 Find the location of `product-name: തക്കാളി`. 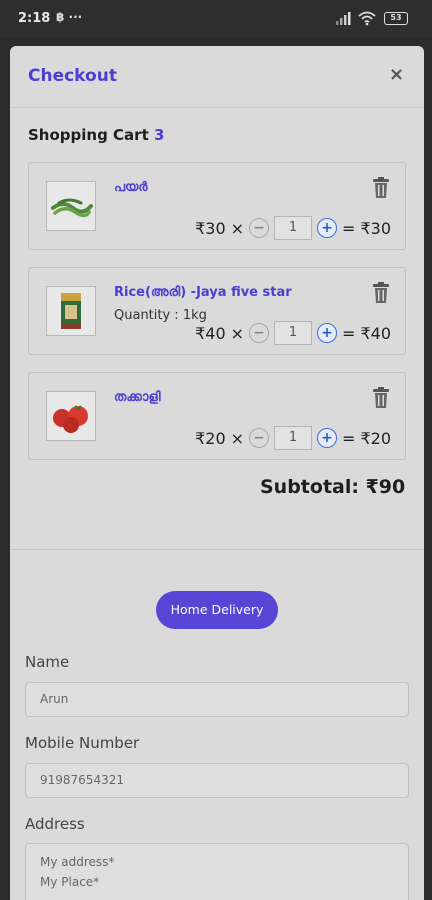

product-name: തക്കാളി is located at coordinates (137, 397).